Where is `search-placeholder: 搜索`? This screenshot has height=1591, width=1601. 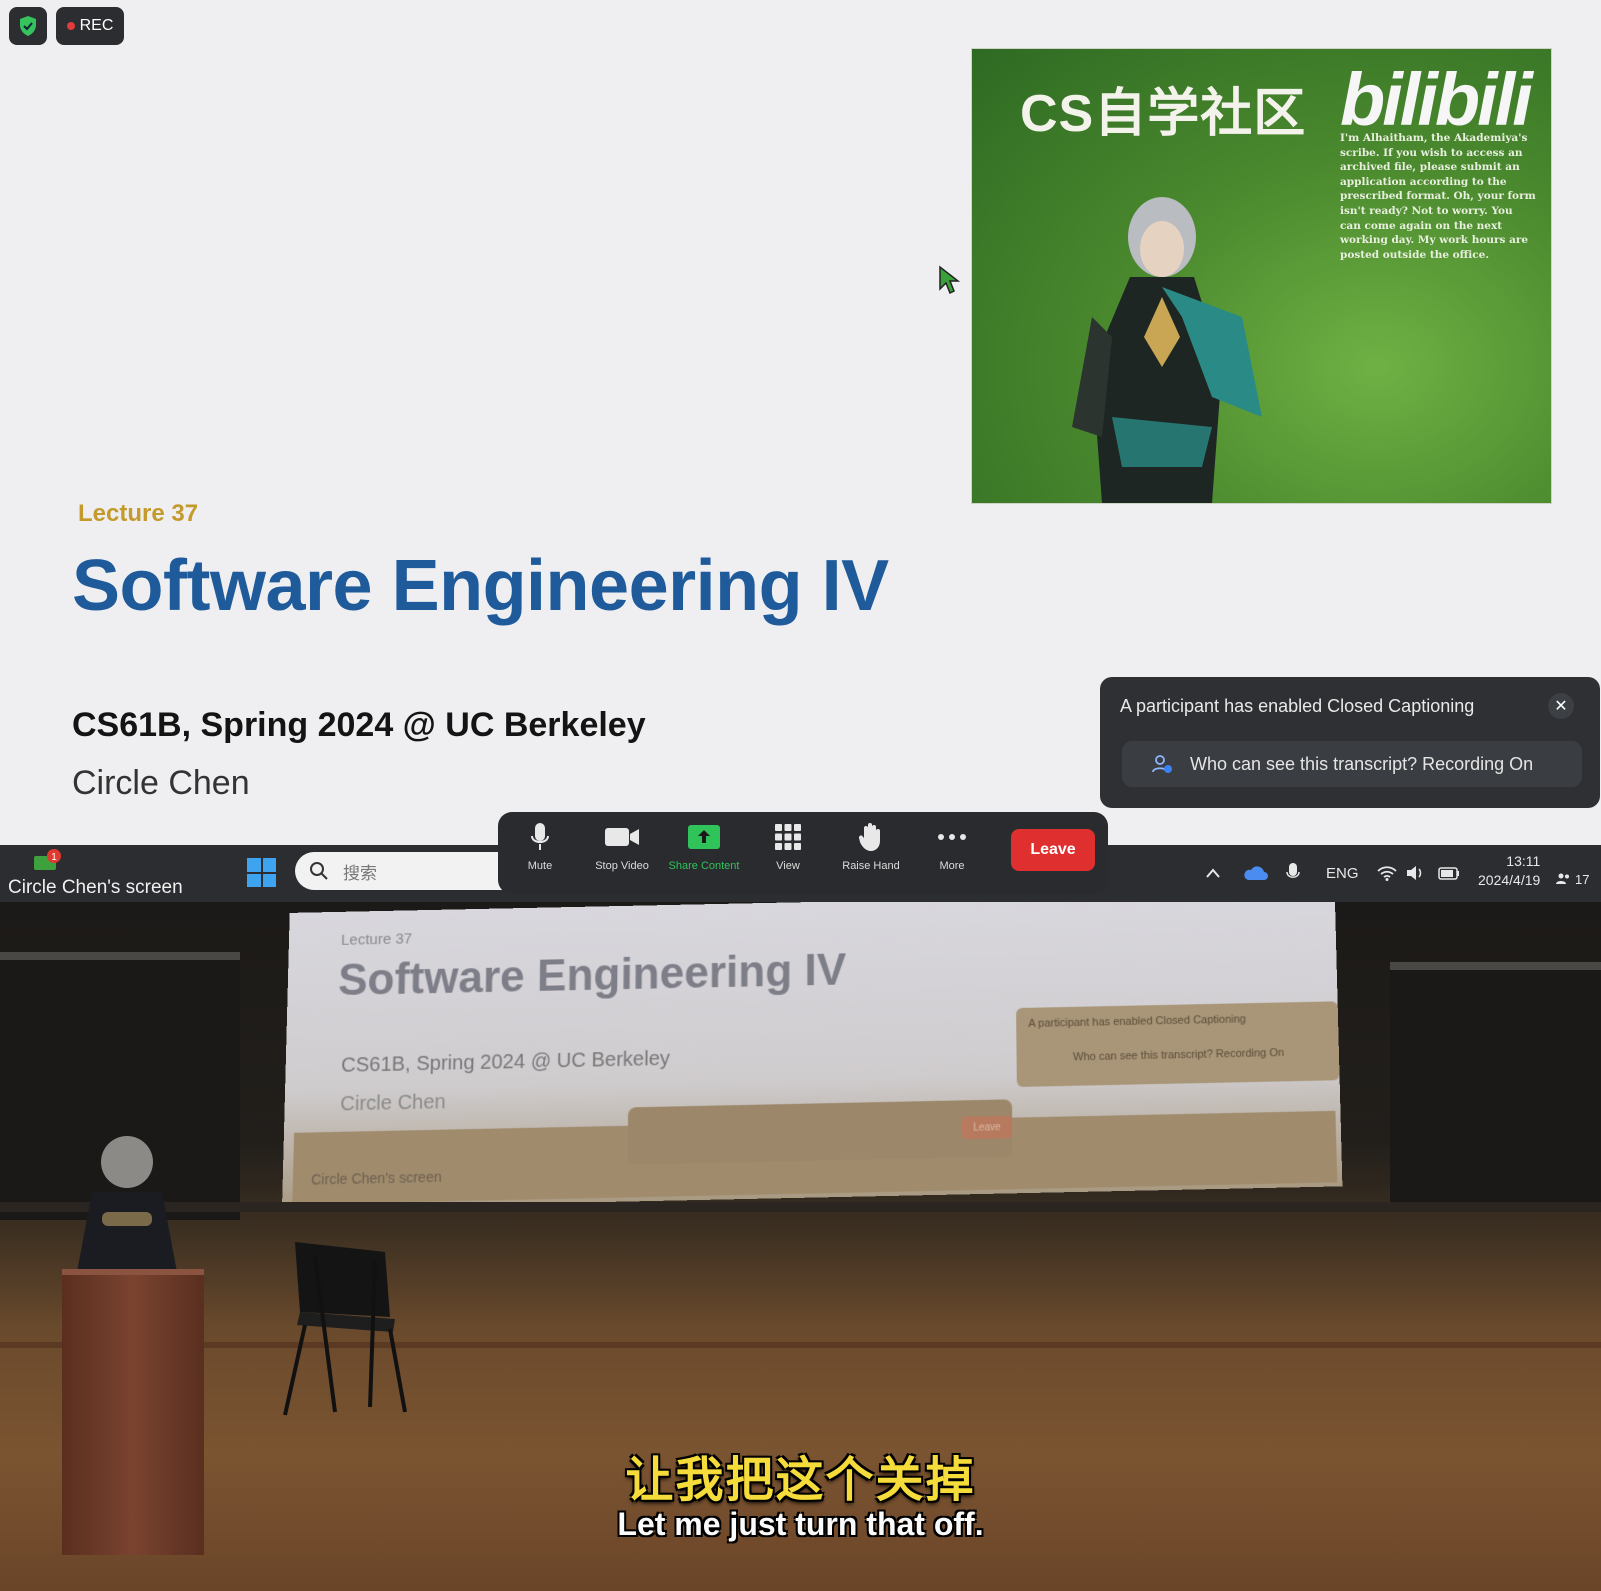
search-placeholder: 搜索 is located at coordinates (360, 871).